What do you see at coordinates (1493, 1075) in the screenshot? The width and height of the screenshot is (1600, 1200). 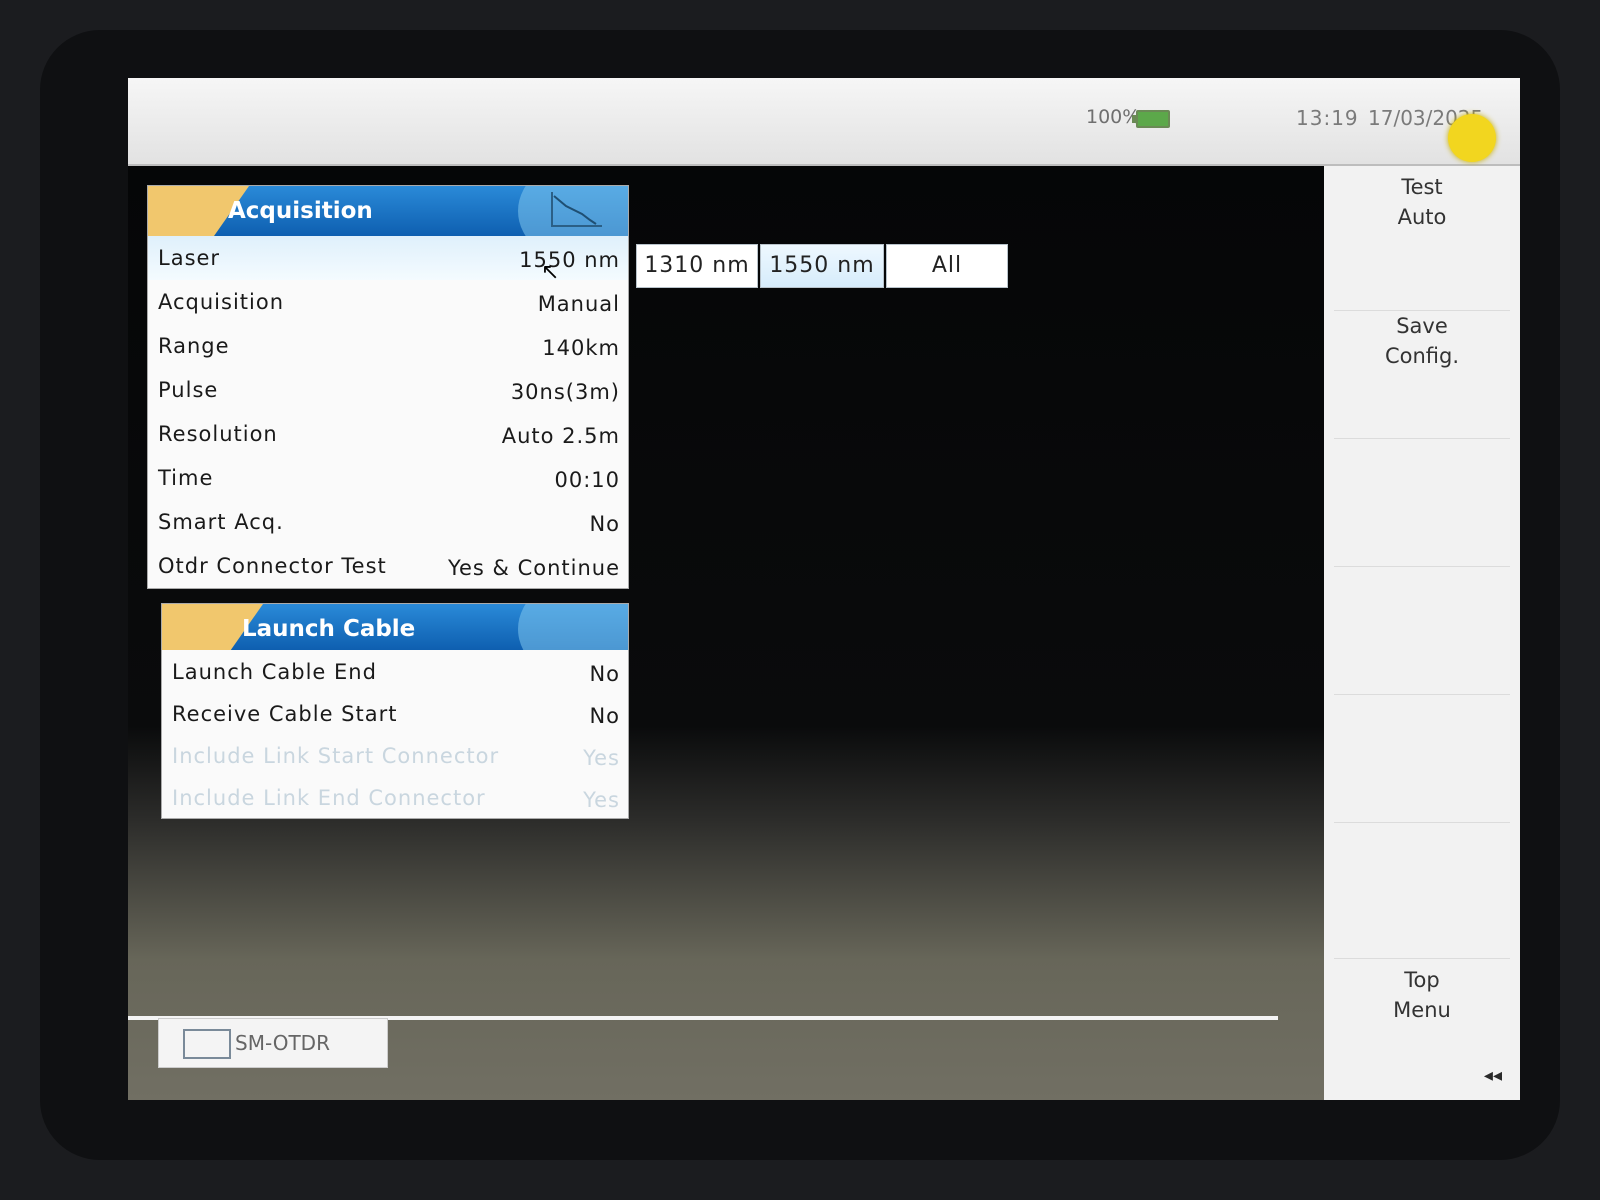 I see `scroll-back-icon: ◂◂` at bounding box center [1493, 1075].